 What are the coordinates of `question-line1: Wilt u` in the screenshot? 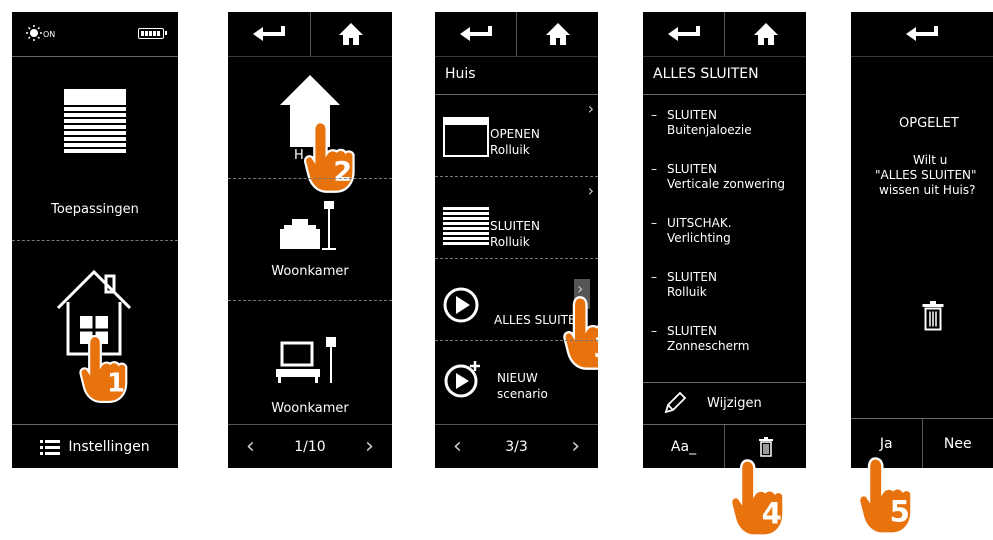 It's located at (930, 160).